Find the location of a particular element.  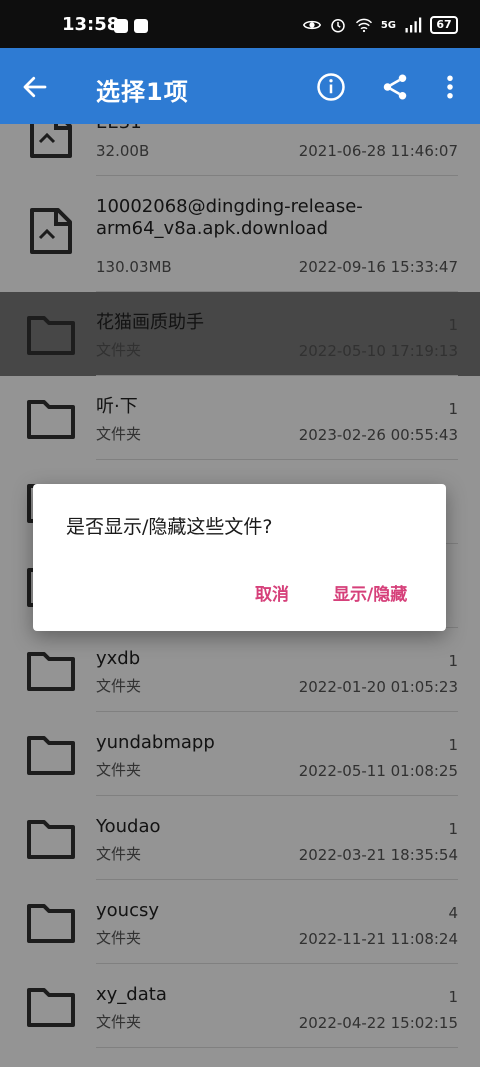

cell-signal-icon is located at coordinates (413, 25).